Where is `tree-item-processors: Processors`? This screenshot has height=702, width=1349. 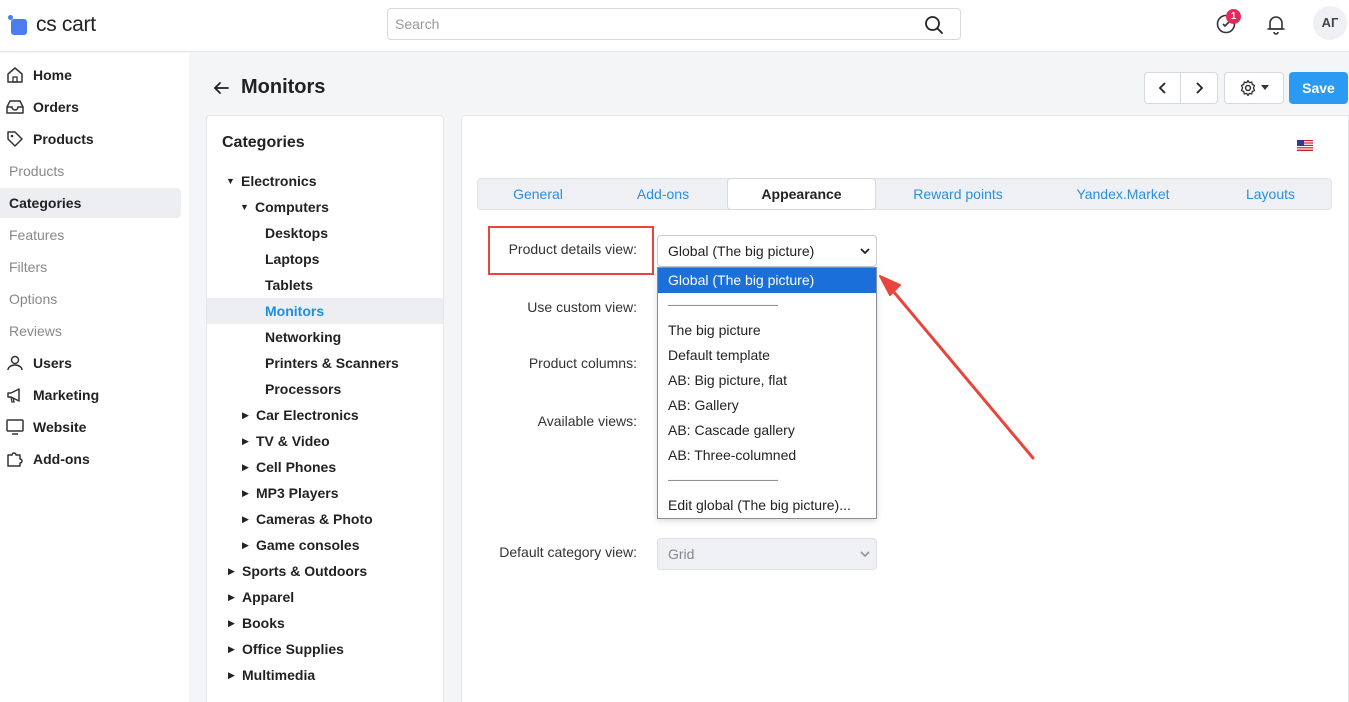
tree-item-processors: Processors is located at coordinates (325, 389).